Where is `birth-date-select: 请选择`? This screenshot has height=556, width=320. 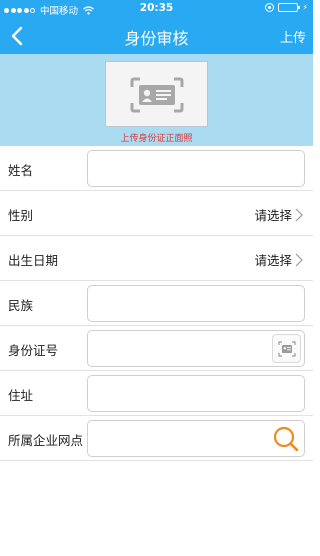
birth-date-select: 请选择 is located at coordinates (278, 259).